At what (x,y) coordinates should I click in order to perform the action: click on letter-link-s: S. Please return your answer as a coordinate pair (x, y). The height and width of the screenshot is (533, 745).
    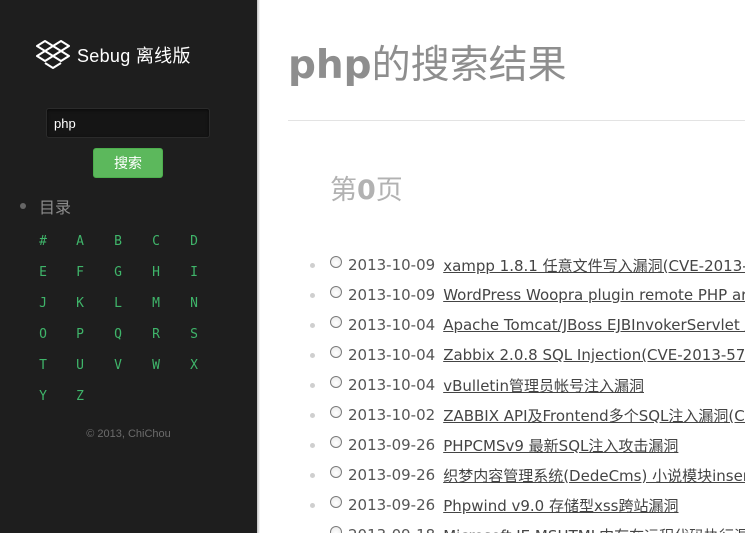
    Looking at the image, I should click on (194, 334).